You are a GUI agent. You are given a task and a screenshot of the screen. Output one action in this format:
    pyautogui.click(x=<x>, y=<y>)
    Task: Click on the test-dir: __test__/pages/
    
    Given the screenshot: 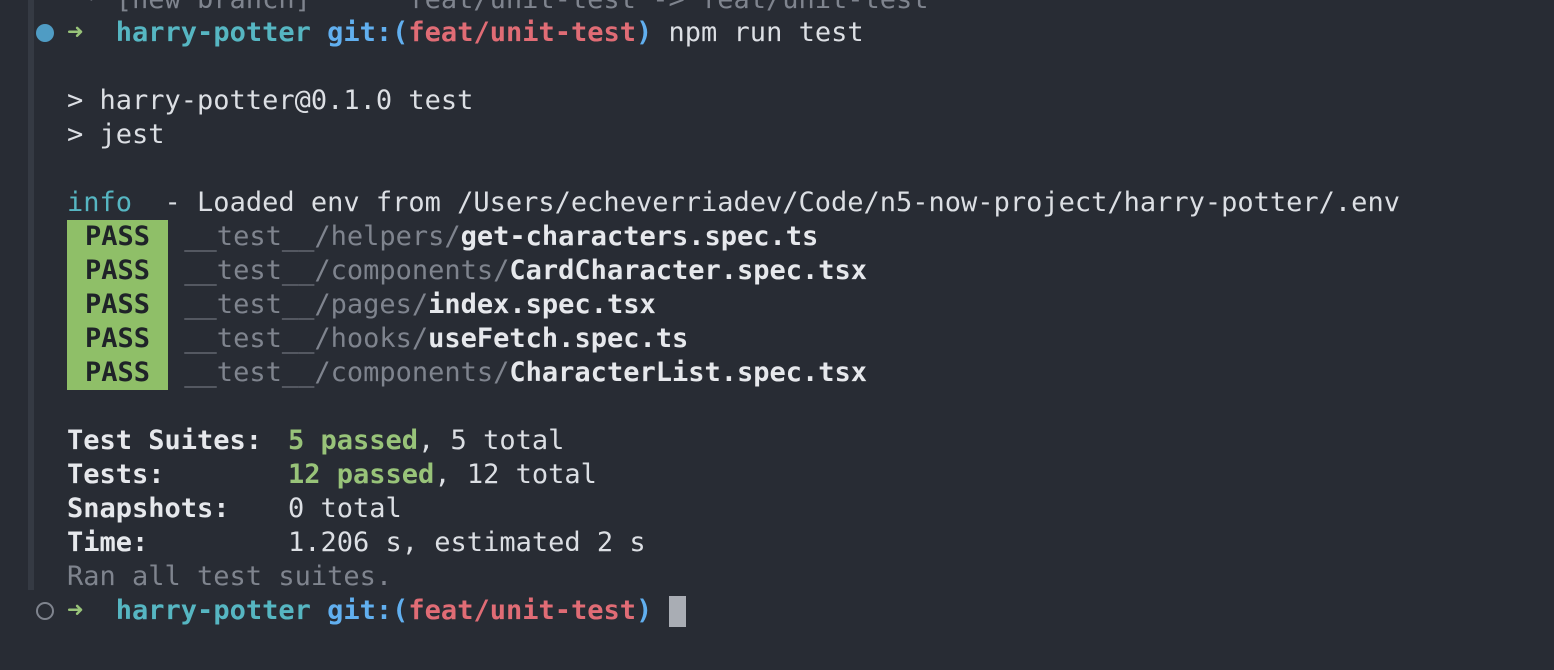 What is the action you would take?
    pyautogui.click(x=306, y=304)
    